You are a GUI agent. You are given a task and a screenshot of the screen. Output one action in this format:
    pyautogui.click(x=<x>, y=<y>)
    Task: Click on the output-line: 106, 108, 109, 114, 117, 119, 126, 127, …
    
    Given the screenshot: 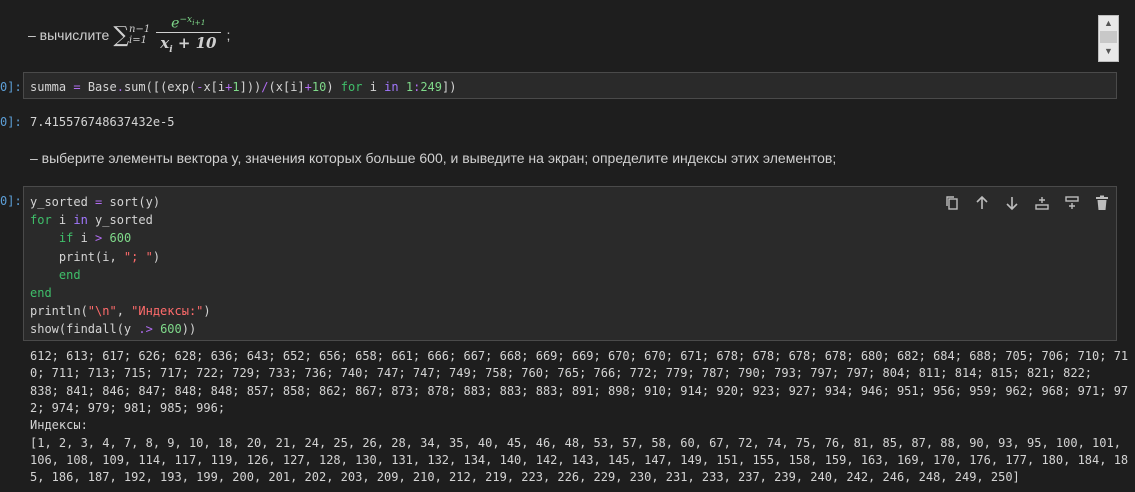 What is the action you would take?
    pyautogui.click(x=579, y=459)
    